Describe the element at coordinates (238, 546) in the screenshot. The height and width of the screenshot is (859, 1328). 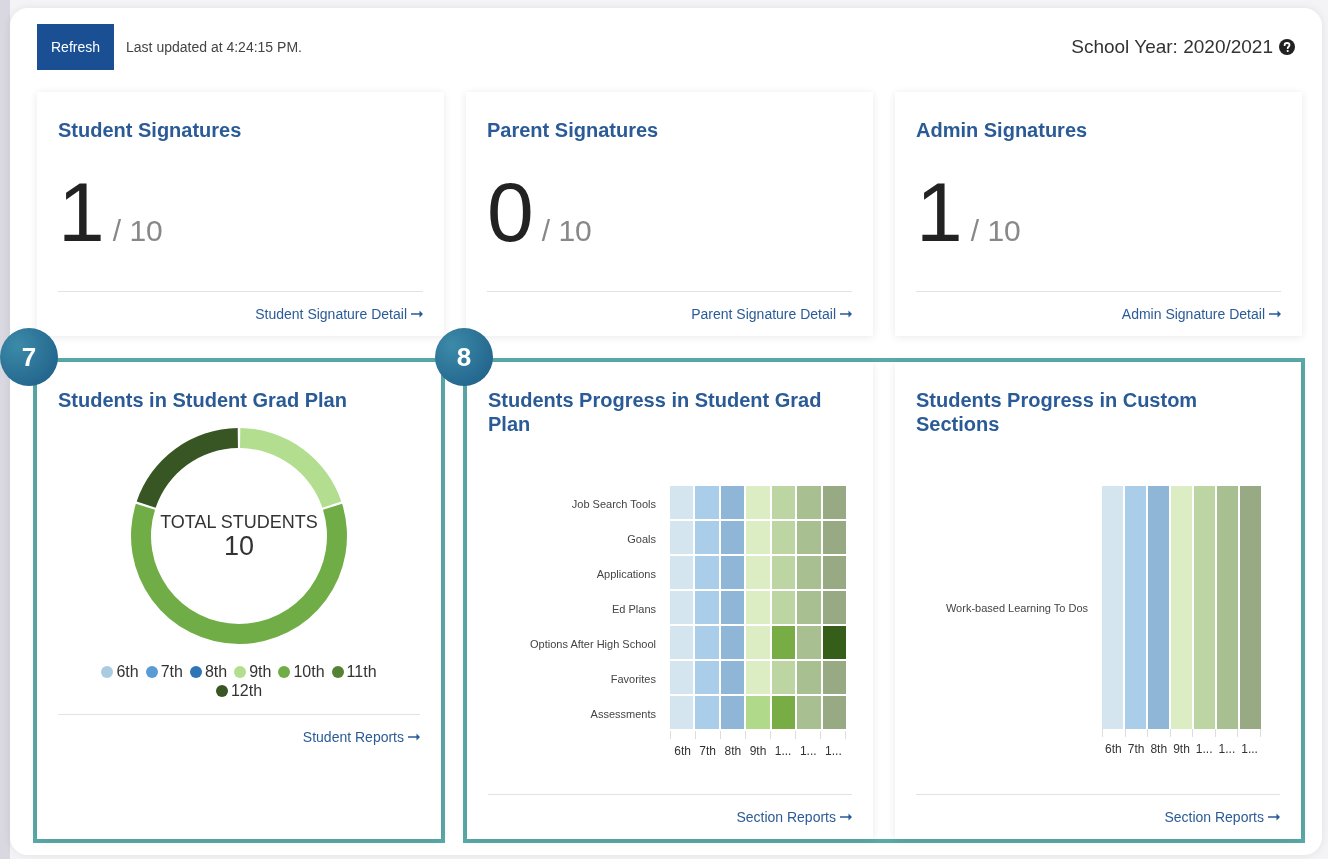
I see `total-value: 10` at that location.